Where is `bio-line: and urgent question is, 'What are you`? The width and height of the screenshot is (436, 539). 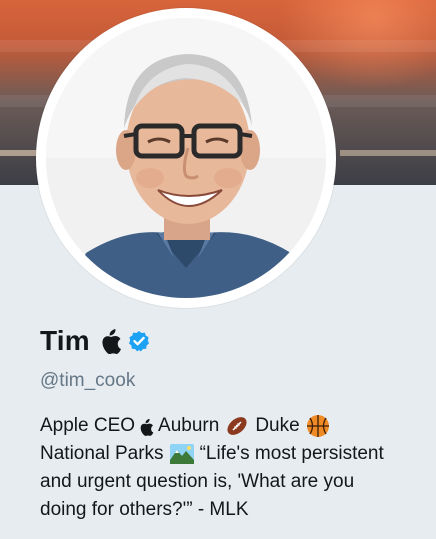
bio-line: and urgent question is, 'What are you is located at coordinates (230, 482).